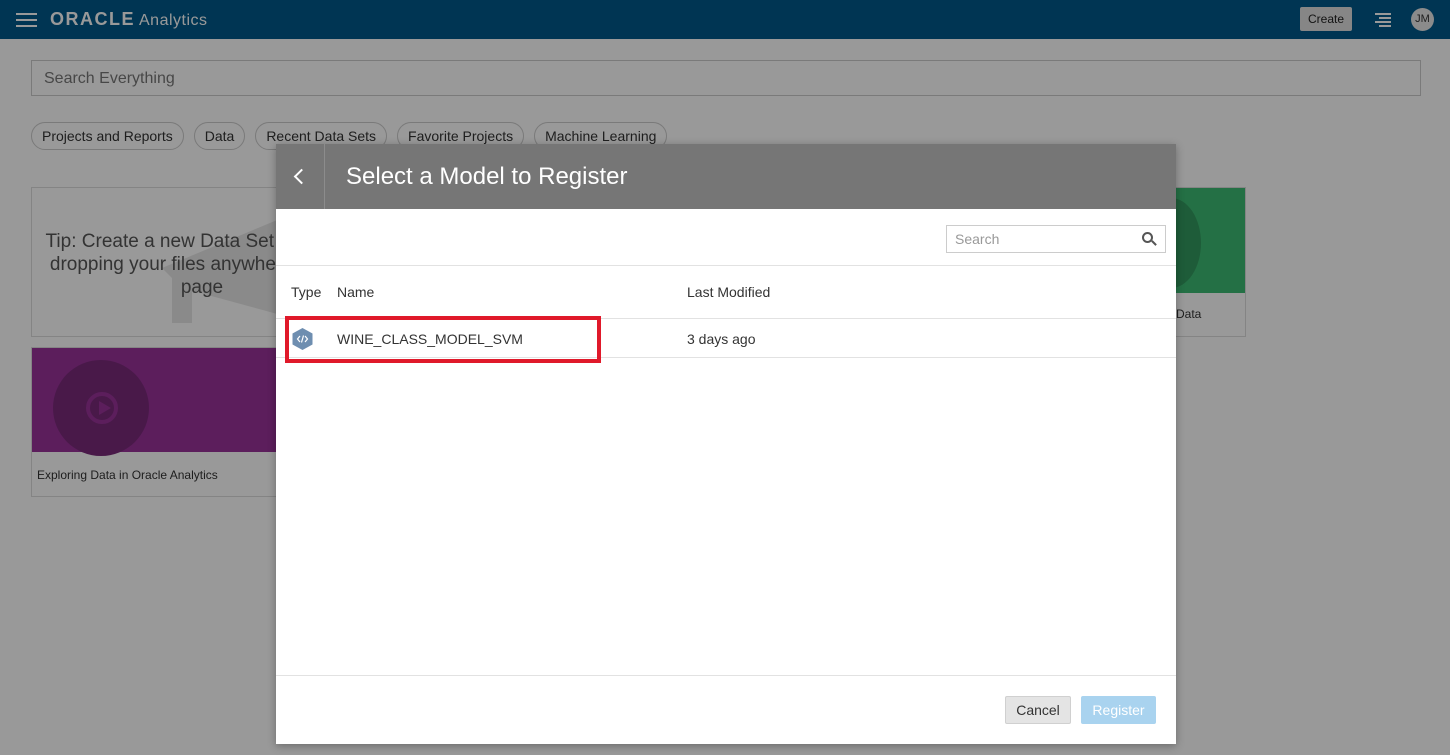 This screenshot has height=755, width=1450. Describe the element at coordinates (355, 292) in the screenshot. I see `column-header-name: Name` at that location.